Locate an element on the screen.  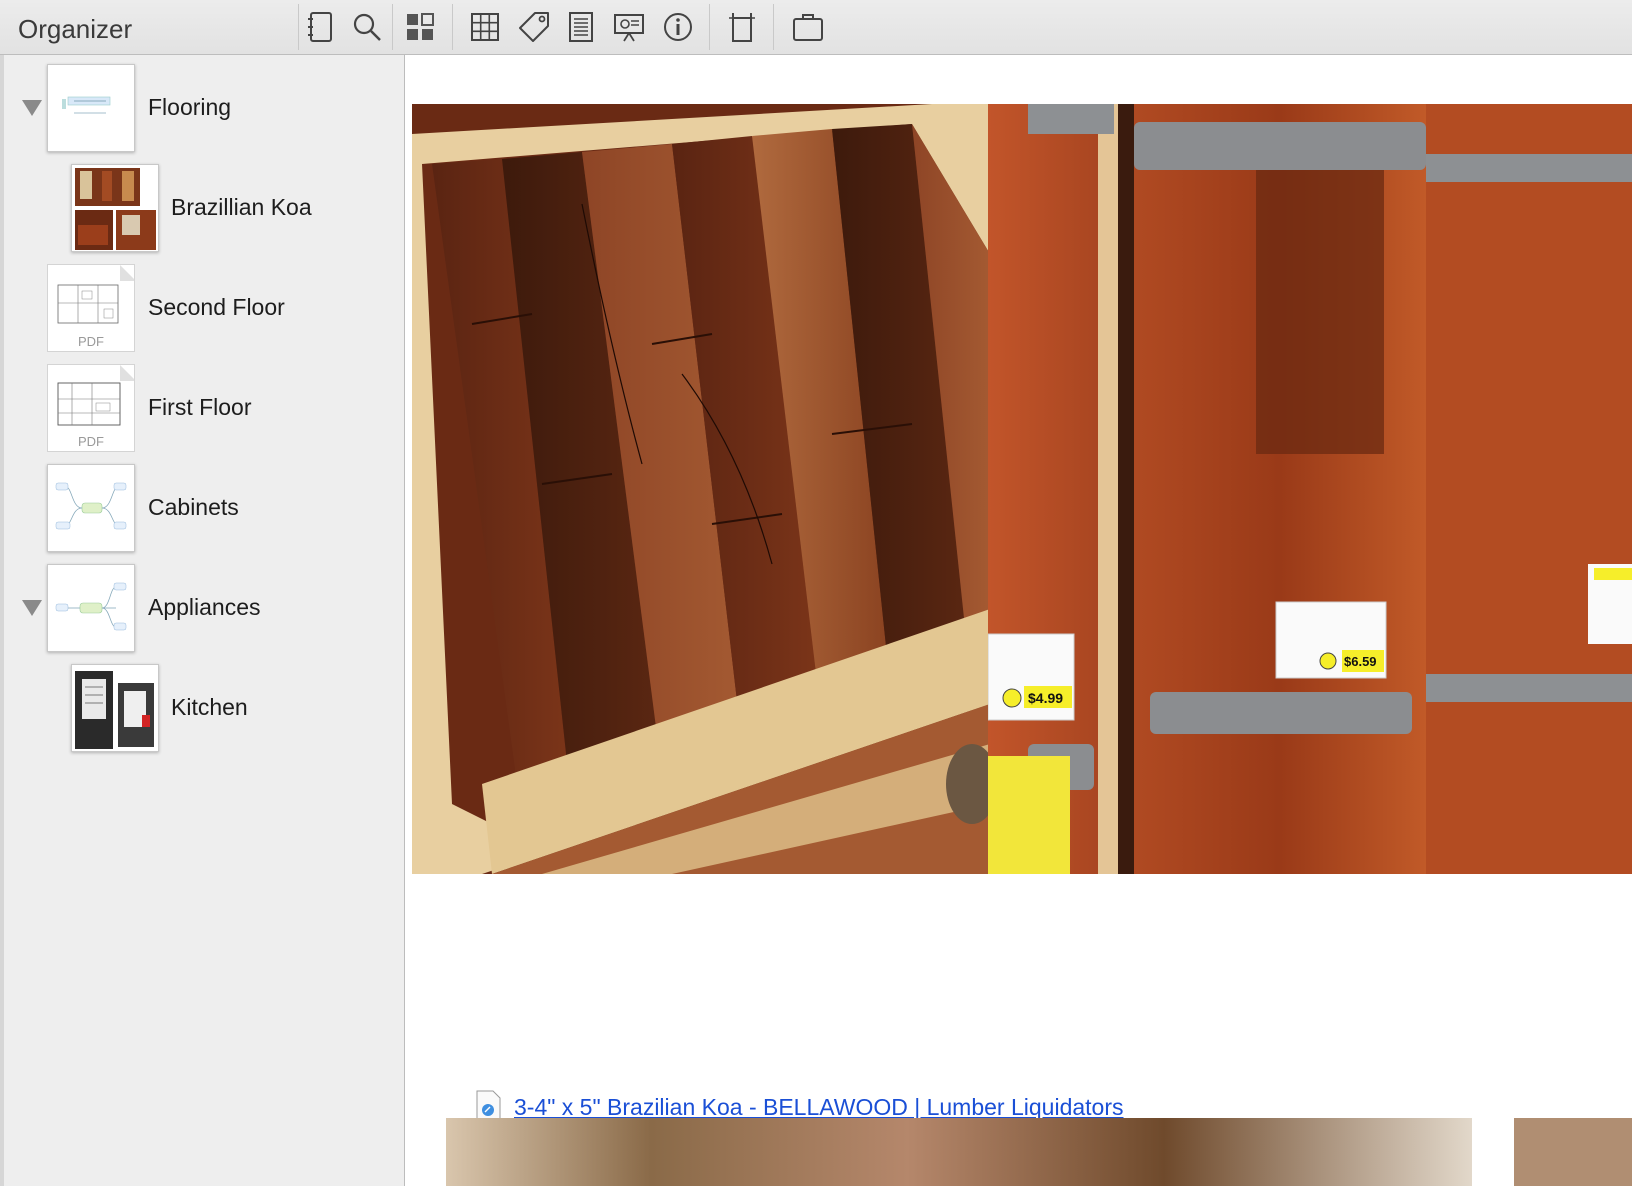
toolbar: Organizer is located at coordinates (816, 27).